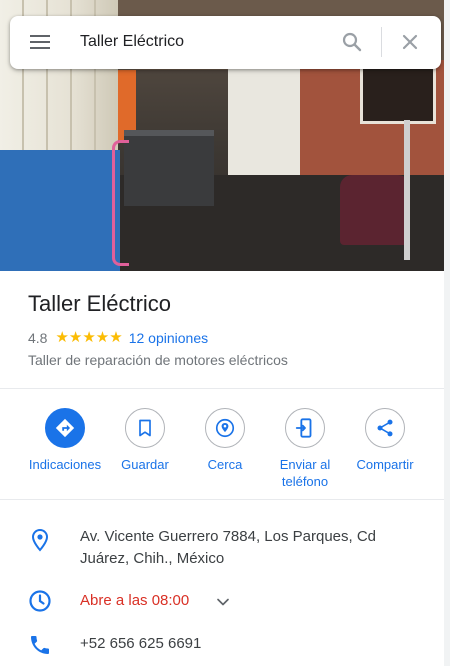 The height and width of the screenshot is (666, 450). What do you see at coordinates (60, 210) in the screenshot?
I see `photo-blue-panel` at bounding box center [60, 210].